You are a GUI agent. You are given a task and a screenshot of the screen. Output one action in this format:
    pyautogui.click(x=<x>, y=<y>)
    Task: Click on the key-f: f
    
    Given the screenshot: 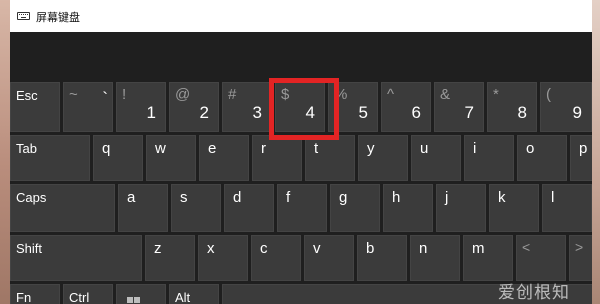 What is the action you would take?
    pyautogui.click(x=302, y=208)
    